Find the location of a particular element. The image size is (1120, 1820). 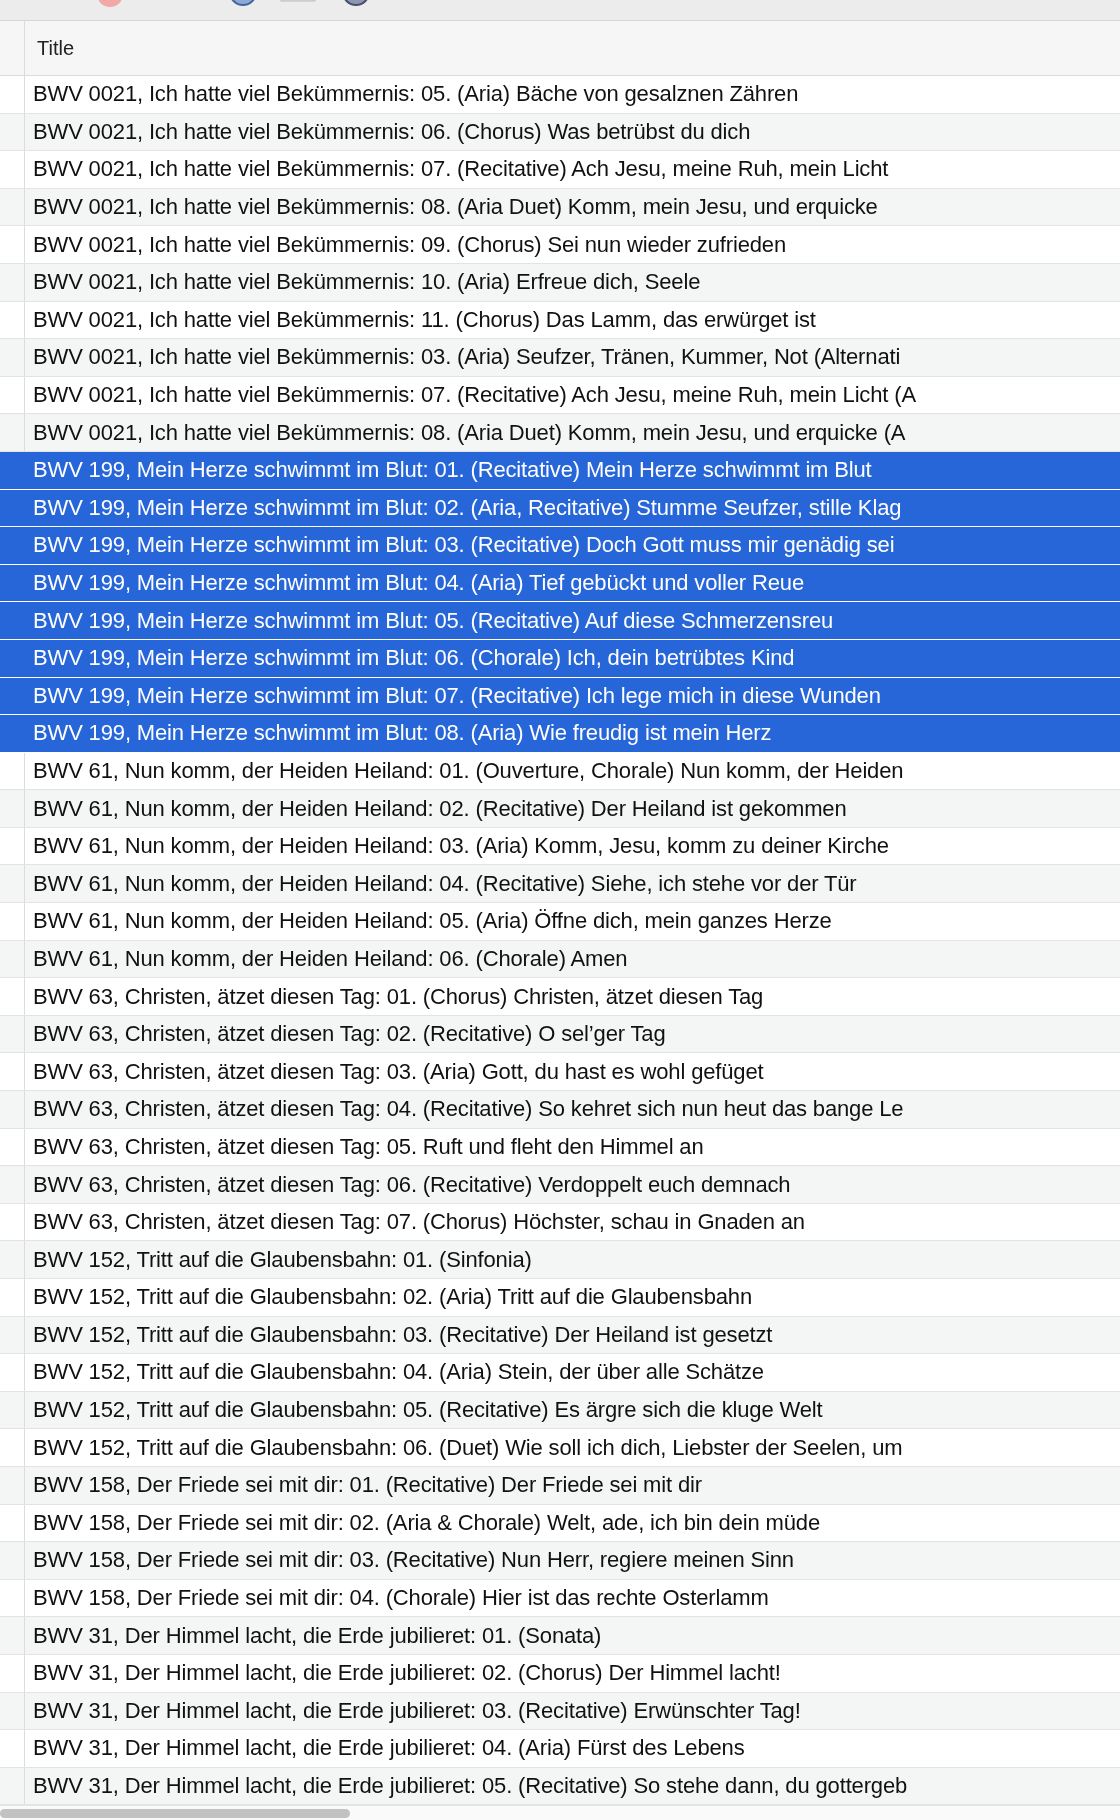

table-row: BWV 63, Christen, ätzet diesen Tag: 01. (Chorus) Christen, ätzet diesen Tag is located at coordinates (560, 997).